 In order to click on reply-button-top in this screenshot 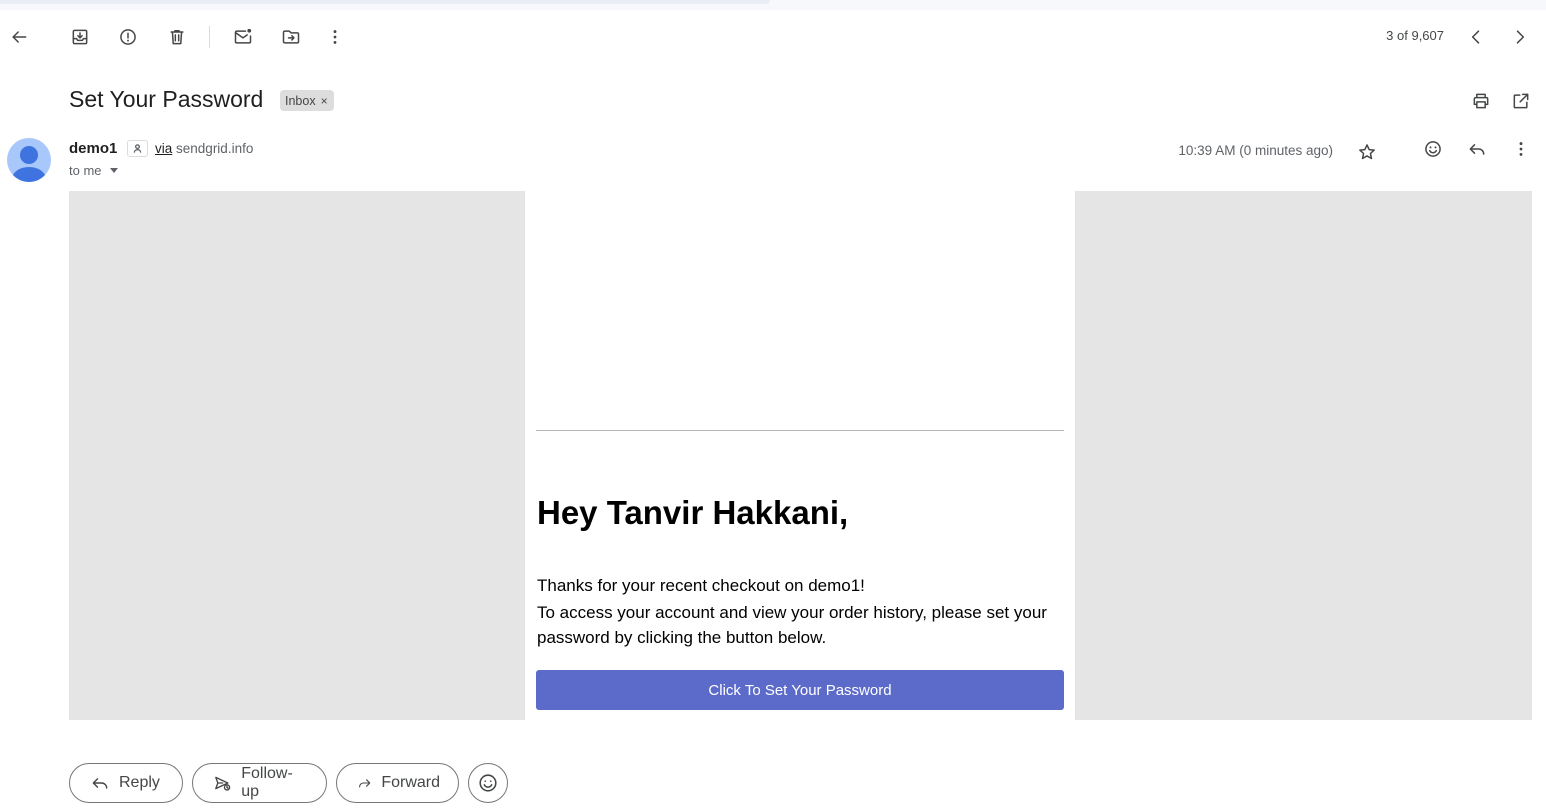, I will do `click(1477, 149)`.